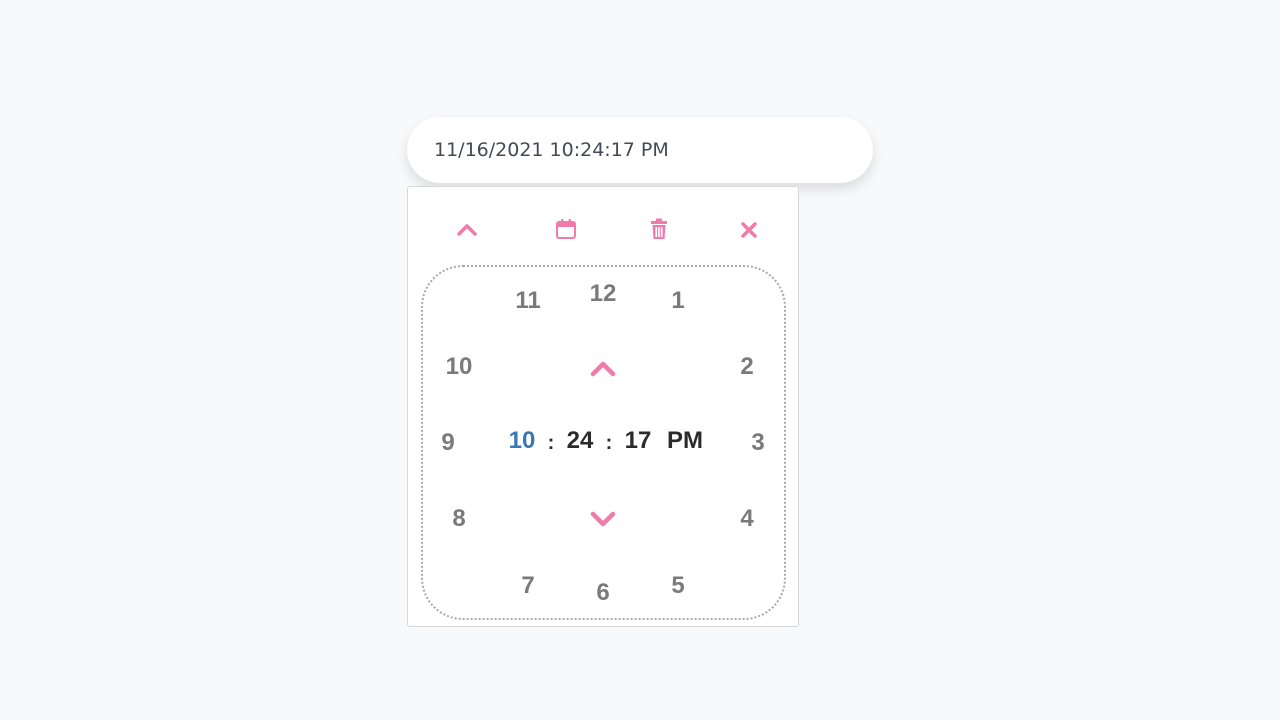 Image resolution: width=1280 pixels, height=720 pixels. What do you see at coordinates (757, 443) in the screenshot?
I see `clock-hour-3: 3` at bounding box center [757, 443].